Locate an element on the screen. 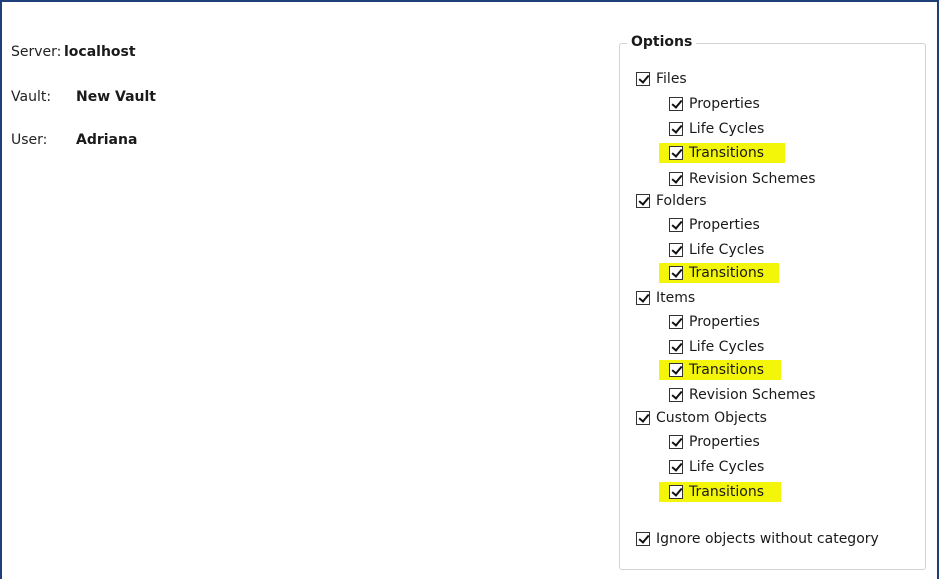 This screenshot has width=941, height=579. server-label: Server: is located at coordinates (36, 52).